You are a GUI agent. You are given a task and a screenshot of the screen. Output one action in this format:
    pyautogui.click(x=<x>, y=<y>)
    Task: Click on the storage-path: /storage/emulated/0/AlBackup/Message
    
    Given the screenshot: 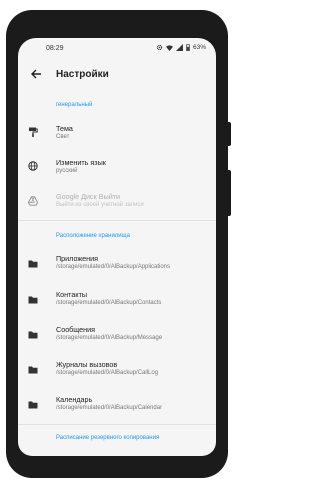 What is the action you would take?
    pyautogui.click(x=109, y=338)
    